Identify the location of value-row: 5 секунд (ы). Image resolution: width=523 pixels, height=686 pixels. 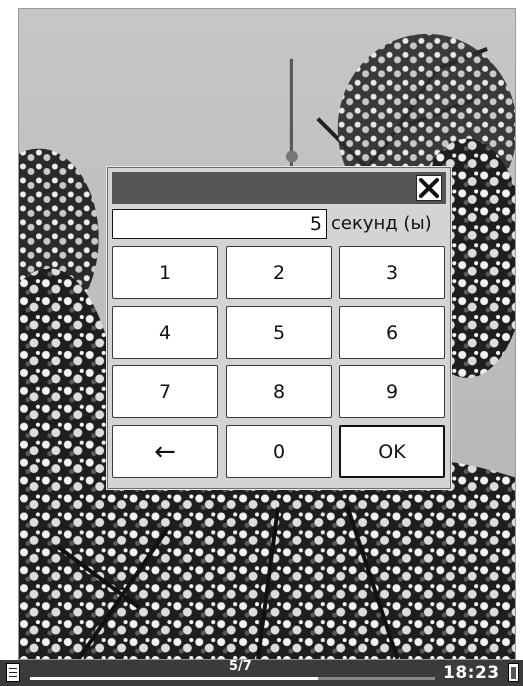
(279, 225).